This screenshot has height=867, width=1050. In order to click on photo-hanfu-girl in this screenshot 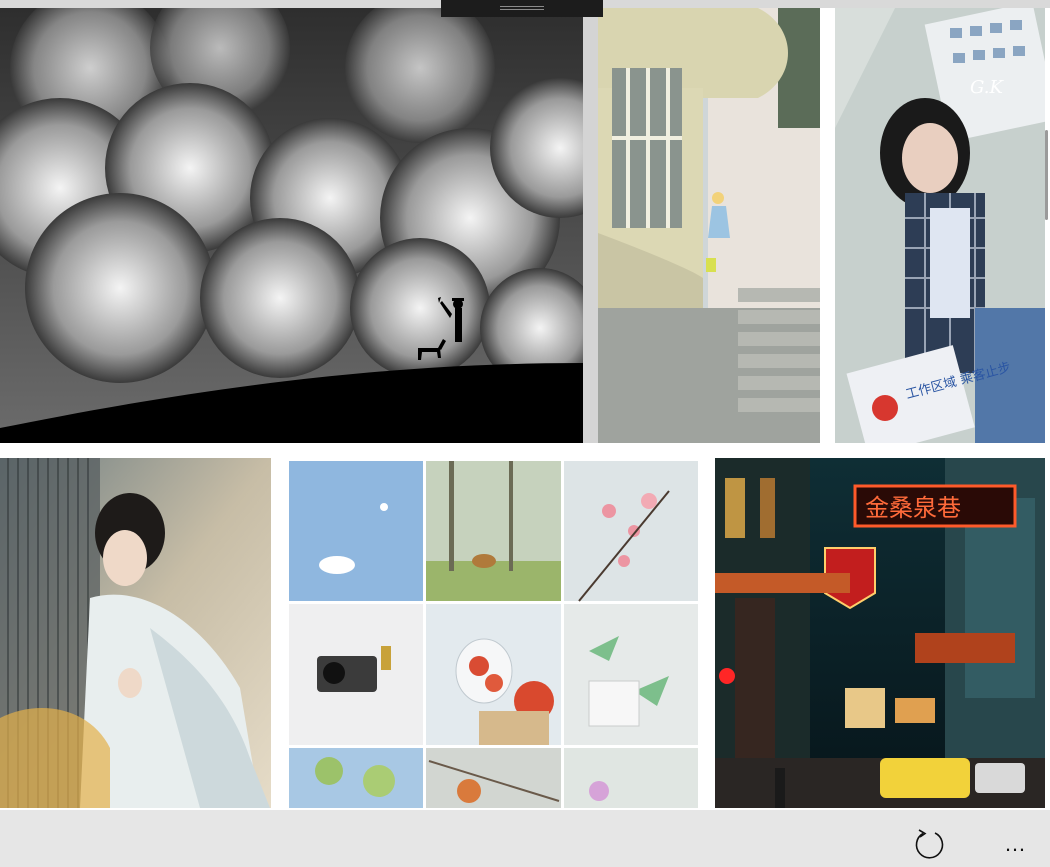, I will do `click(135, 633)`.